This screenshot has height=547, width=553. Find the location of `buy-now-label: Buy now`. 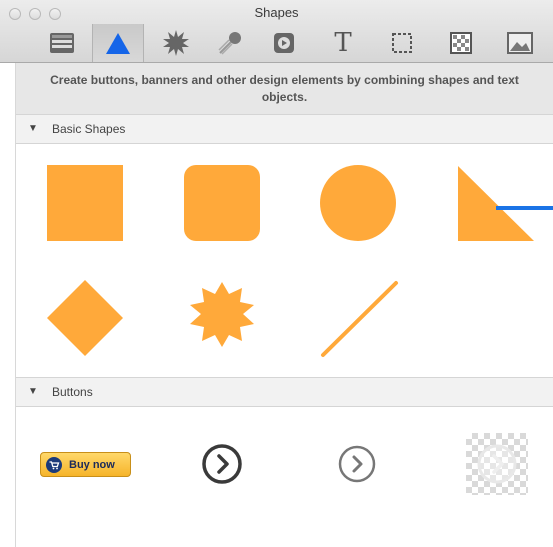

buy-now-label: Buy now is located at coordinates (92, 464).